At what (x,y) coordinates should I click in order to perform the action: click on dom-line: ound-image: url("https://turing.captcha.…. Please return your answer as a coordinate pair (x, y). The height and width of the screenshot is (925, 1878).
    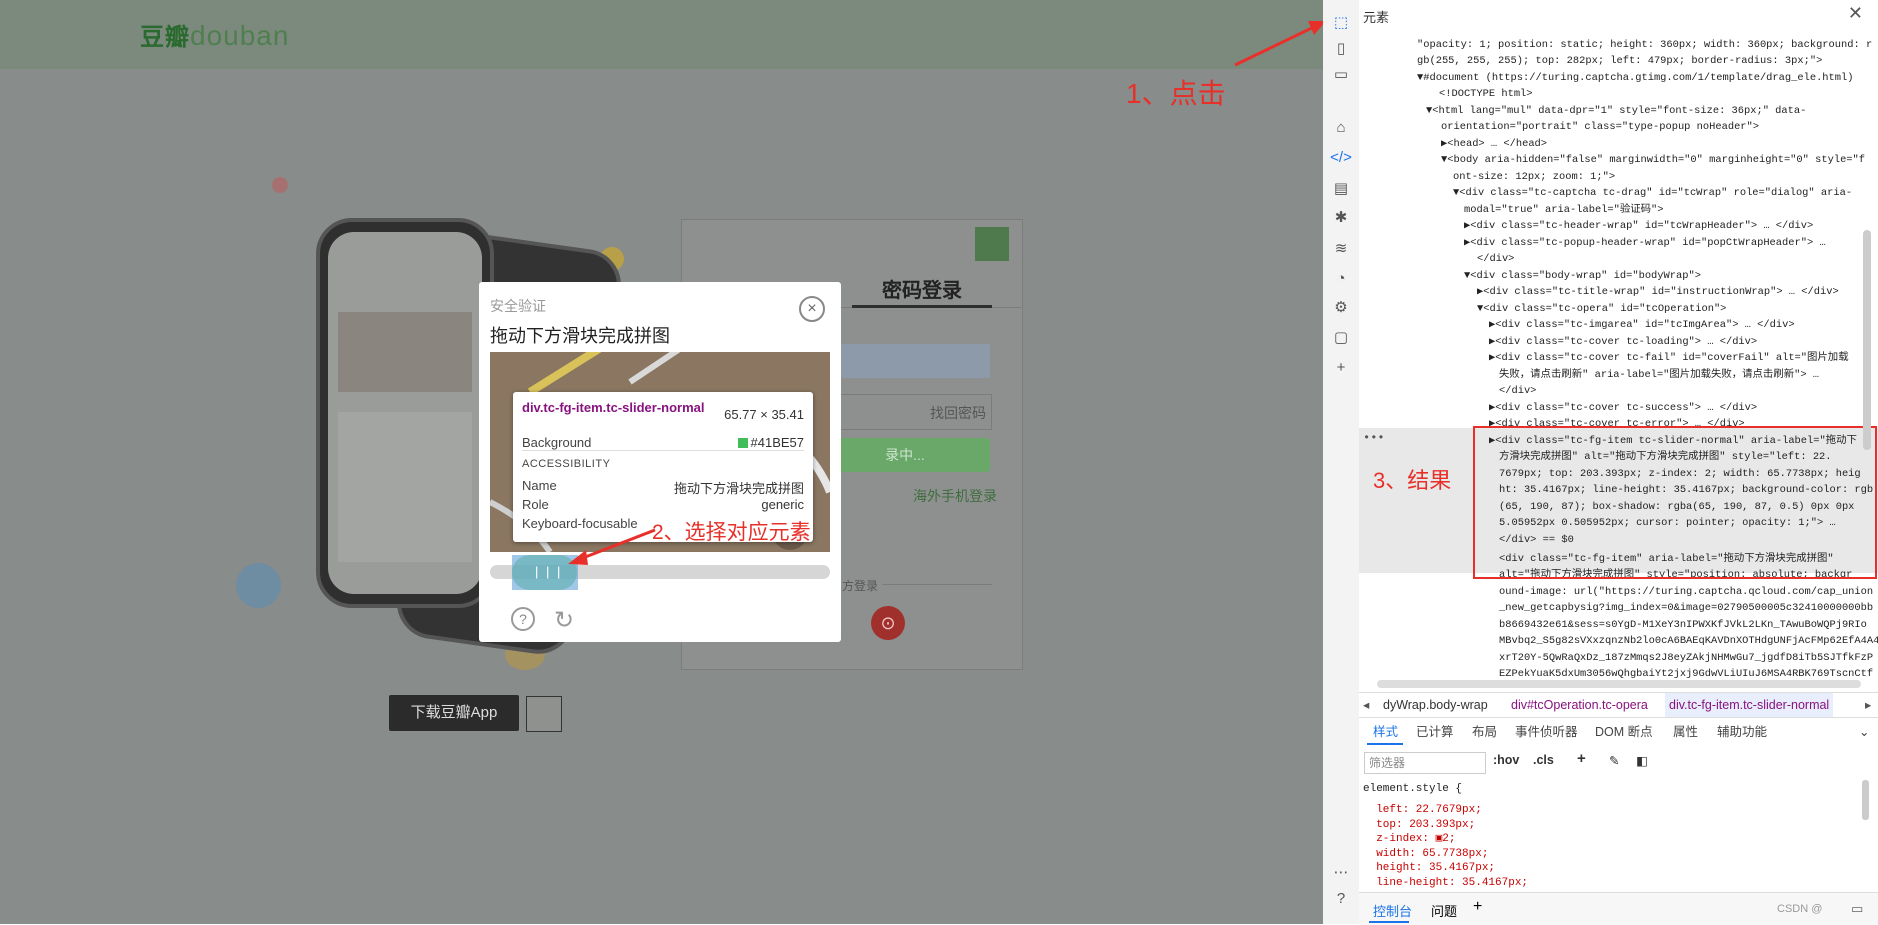
    Looking at the image, I should click on (1686, 592).